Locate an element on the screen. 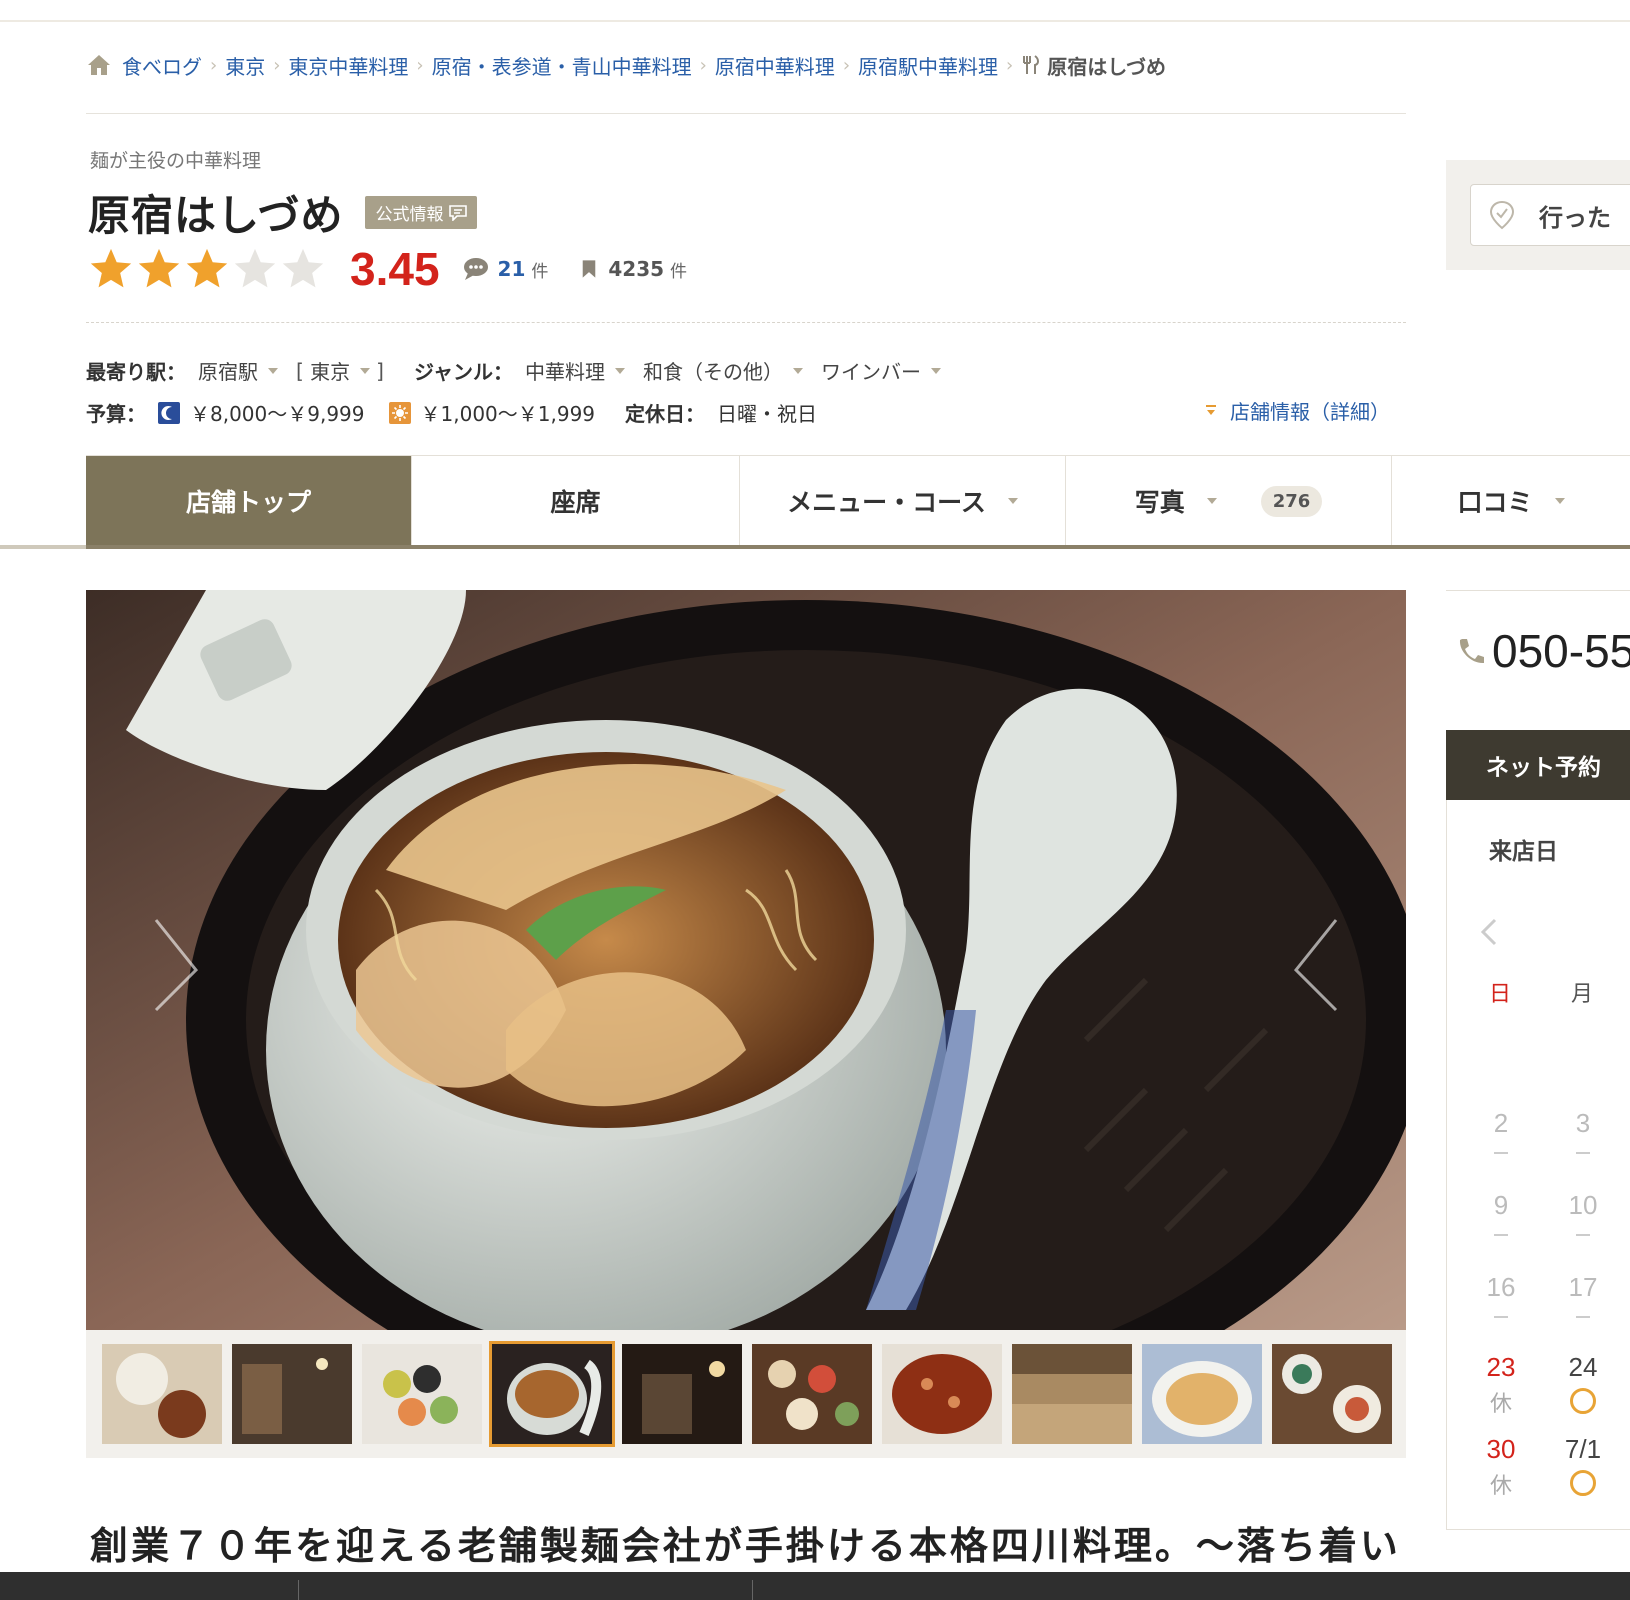 The image size is (1630, 1600). chevron-left-icon is located at coordinates (1489, 932).